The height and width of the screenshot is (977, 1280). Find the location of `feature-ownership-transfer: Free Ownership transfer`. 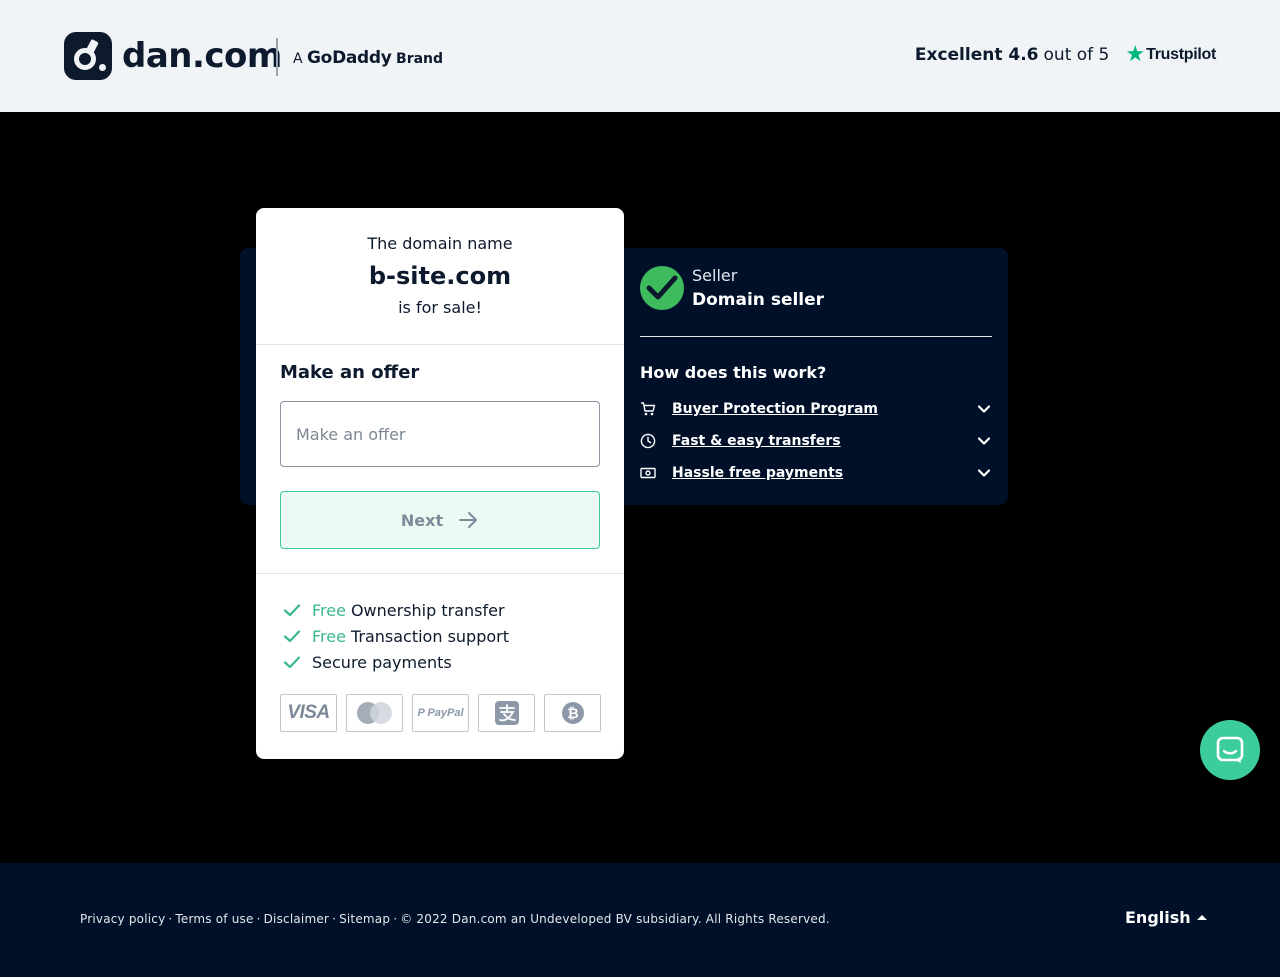

feature-ownership-transfer: Free Ownership transfer is located at coordinates (393, 610).